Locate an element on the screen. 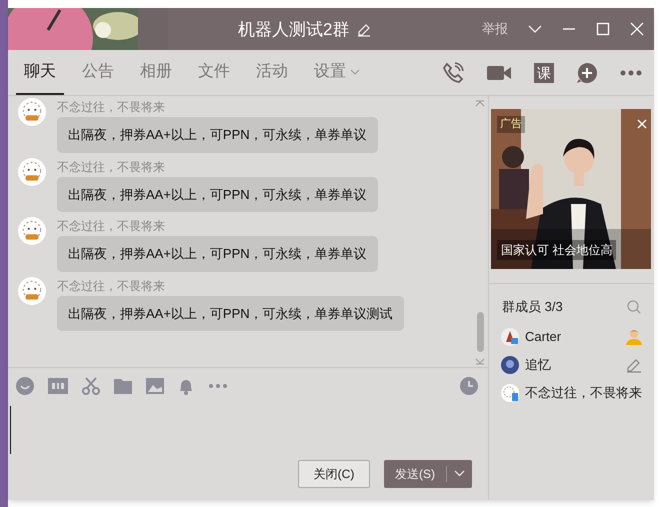 The width and height of the screenshot is (660, 507). person-icon is located at coordinates (634, 336).